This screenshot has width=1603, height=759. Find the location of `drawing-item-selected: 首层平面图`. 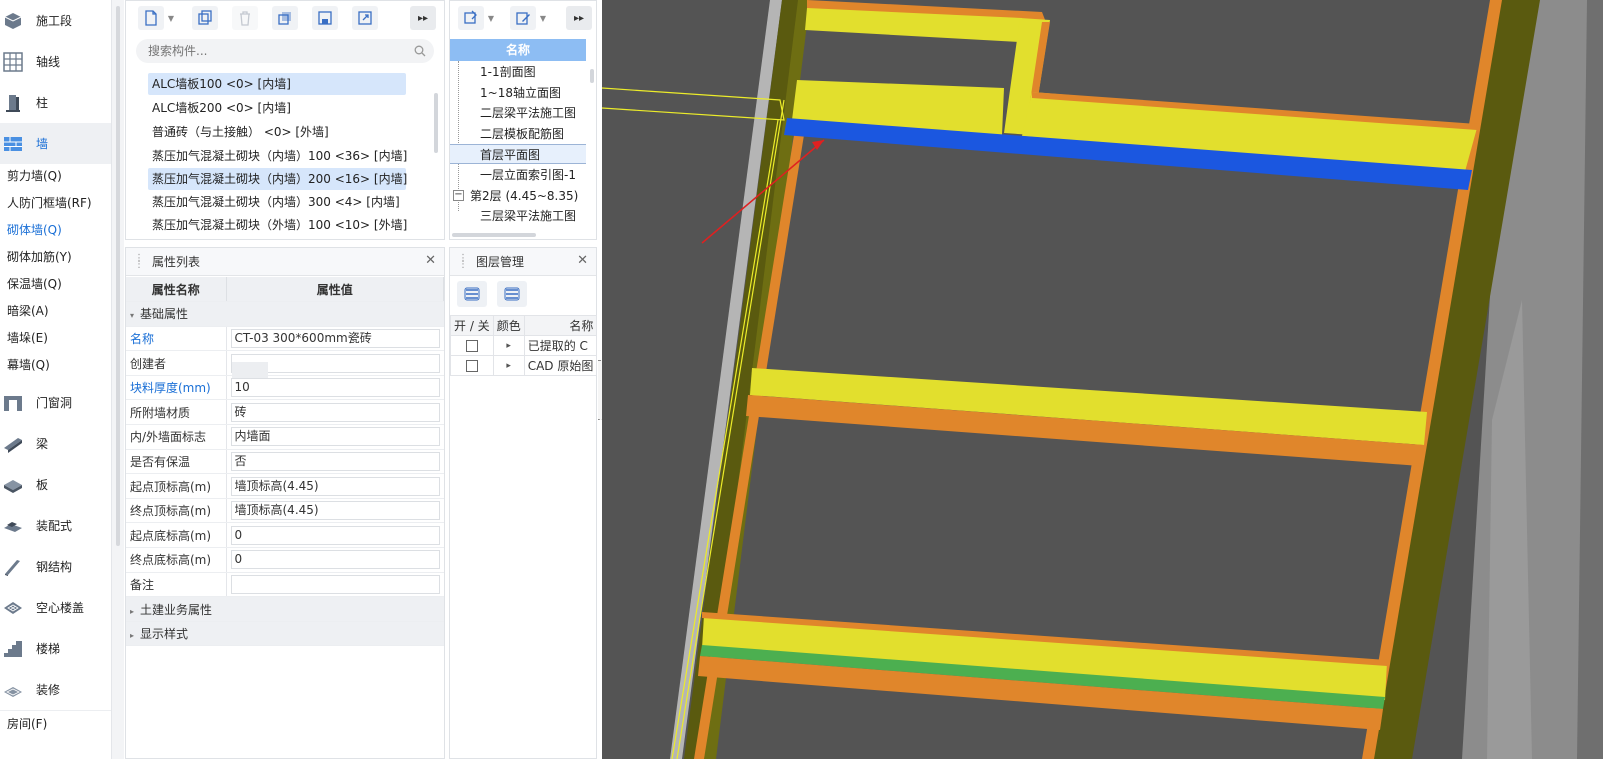

drawing-item-selected: 首层平面图 is located at coordinates (518, 154).